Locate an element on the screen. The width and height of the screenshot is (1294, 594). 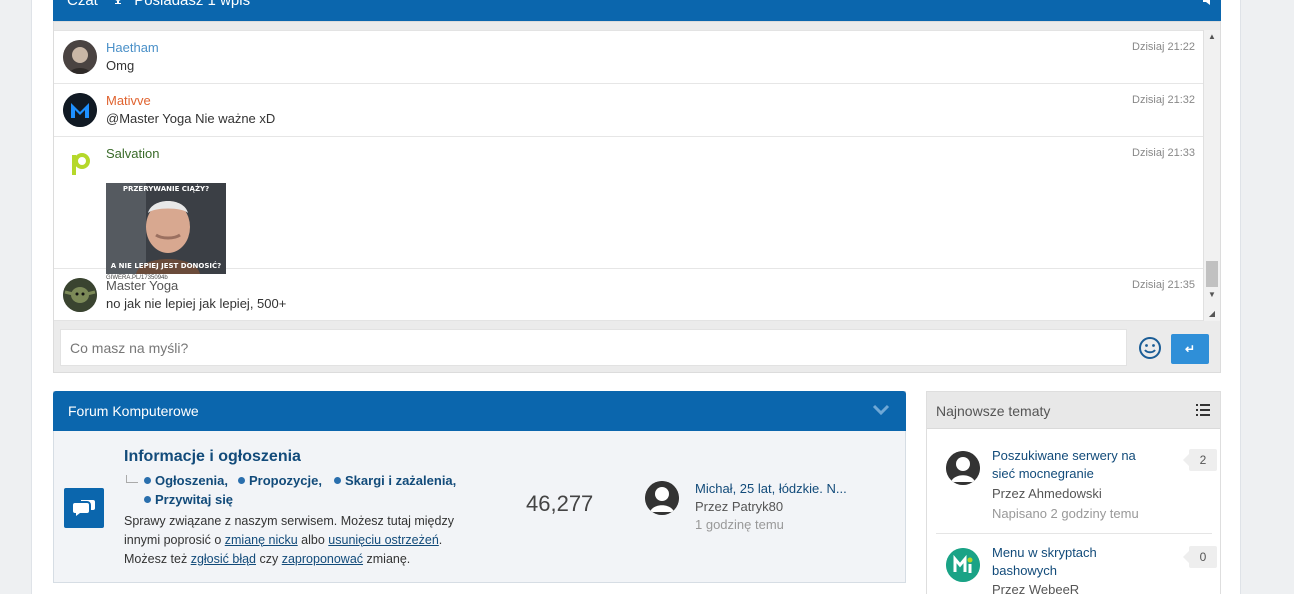
subforum-link: Skargi i zażalenia, is located at coordinates (395, 480).